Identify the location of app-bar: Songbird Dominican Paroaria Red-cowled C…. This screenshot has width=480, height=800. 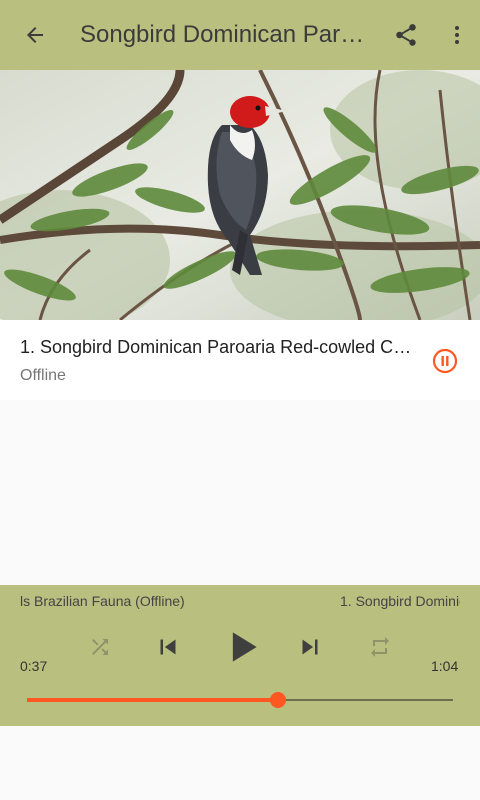
(240, 35).